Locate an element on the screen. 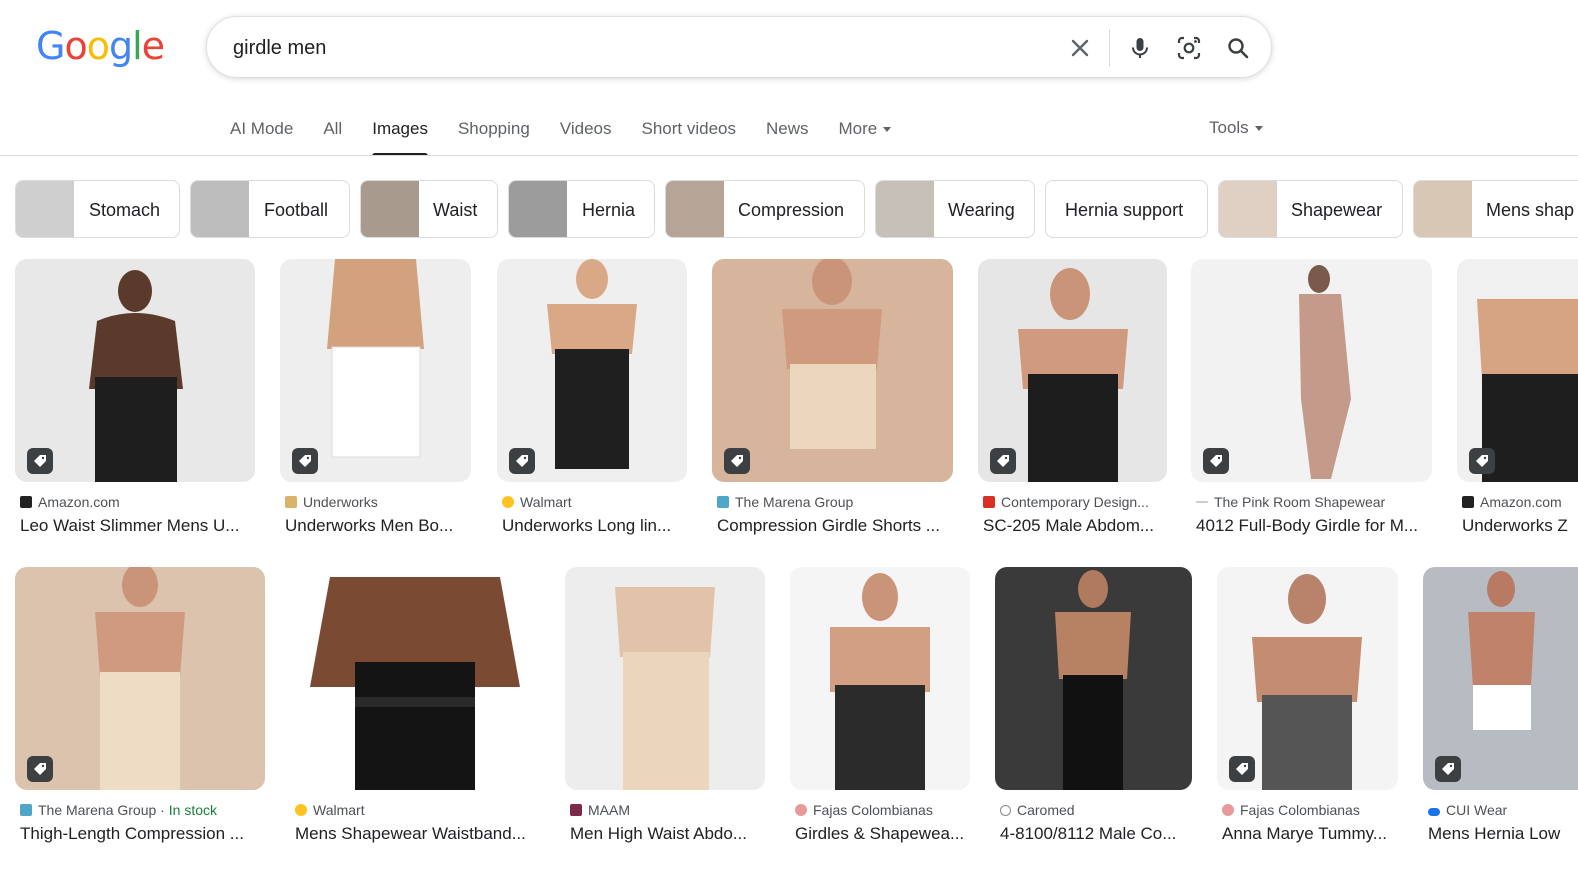 Image resolution: width=1578 pixels, height=873 pixels. chip-label: Wearing is located at coordinates (981, 210).